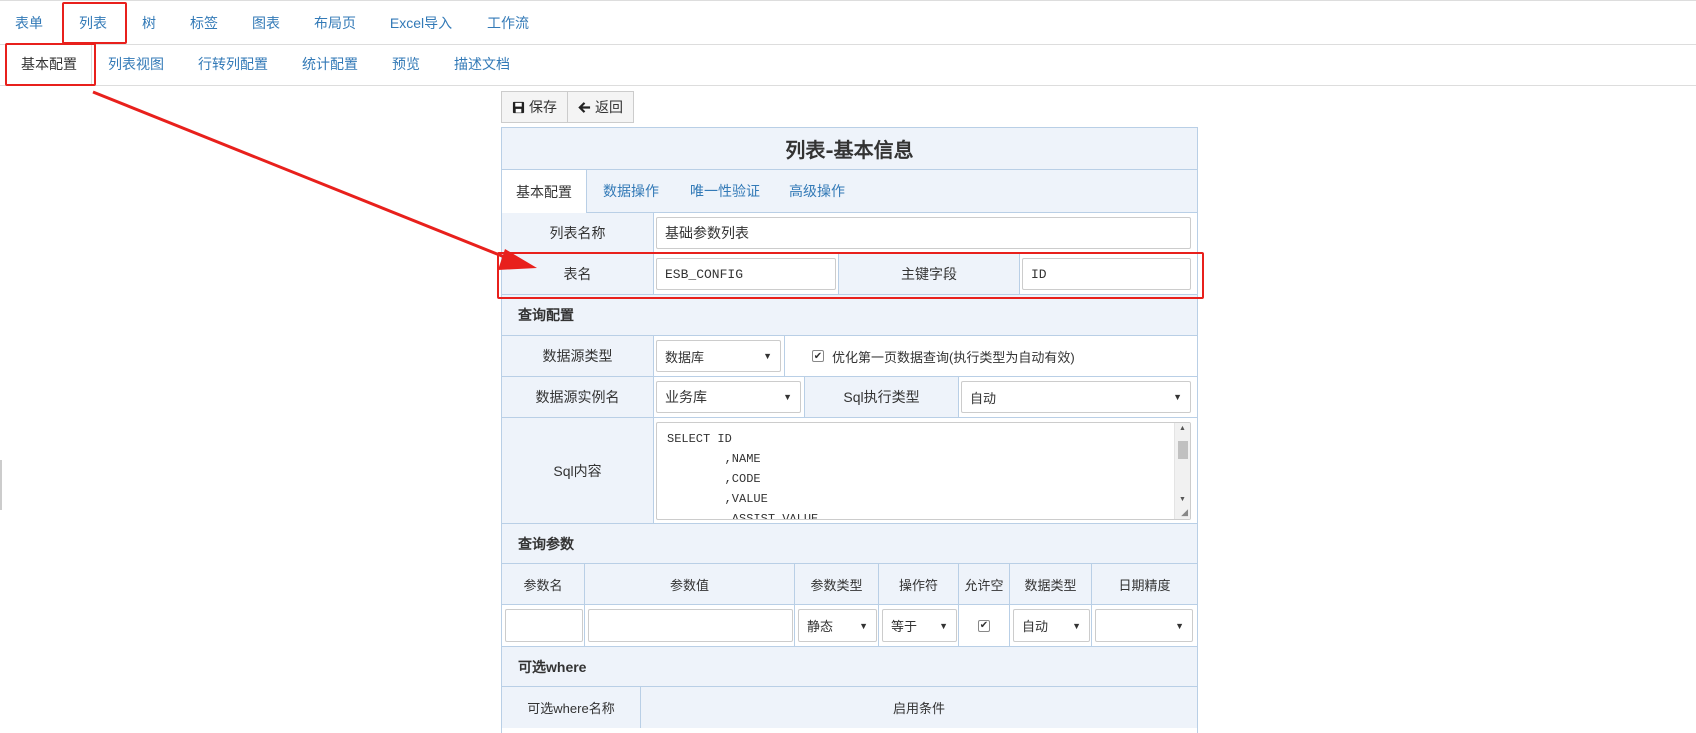 This screenshot has width=1696, height=733. What do you see at coordinates (518, 107) in the screenshot?
I see `save-icon` at bounding box center [518, 107].